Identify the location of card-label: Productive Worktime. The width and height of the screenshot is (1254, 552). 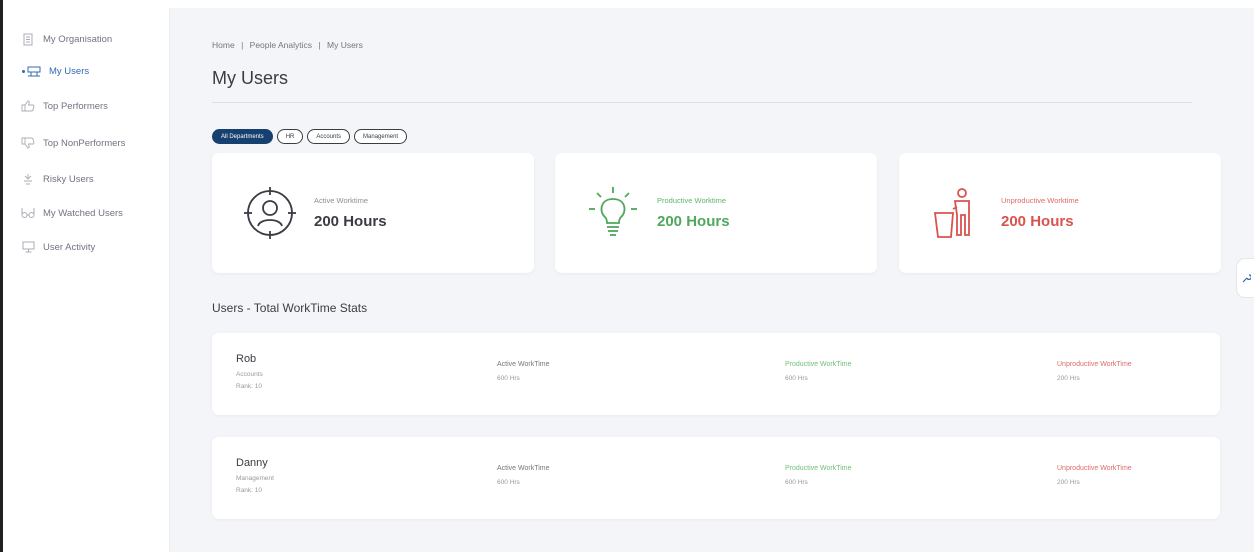
(692, 200).